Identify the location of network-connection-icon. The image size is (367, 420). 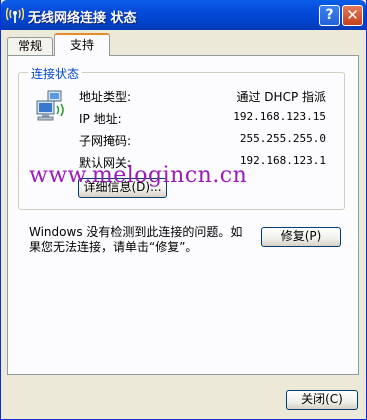
(52, 106).